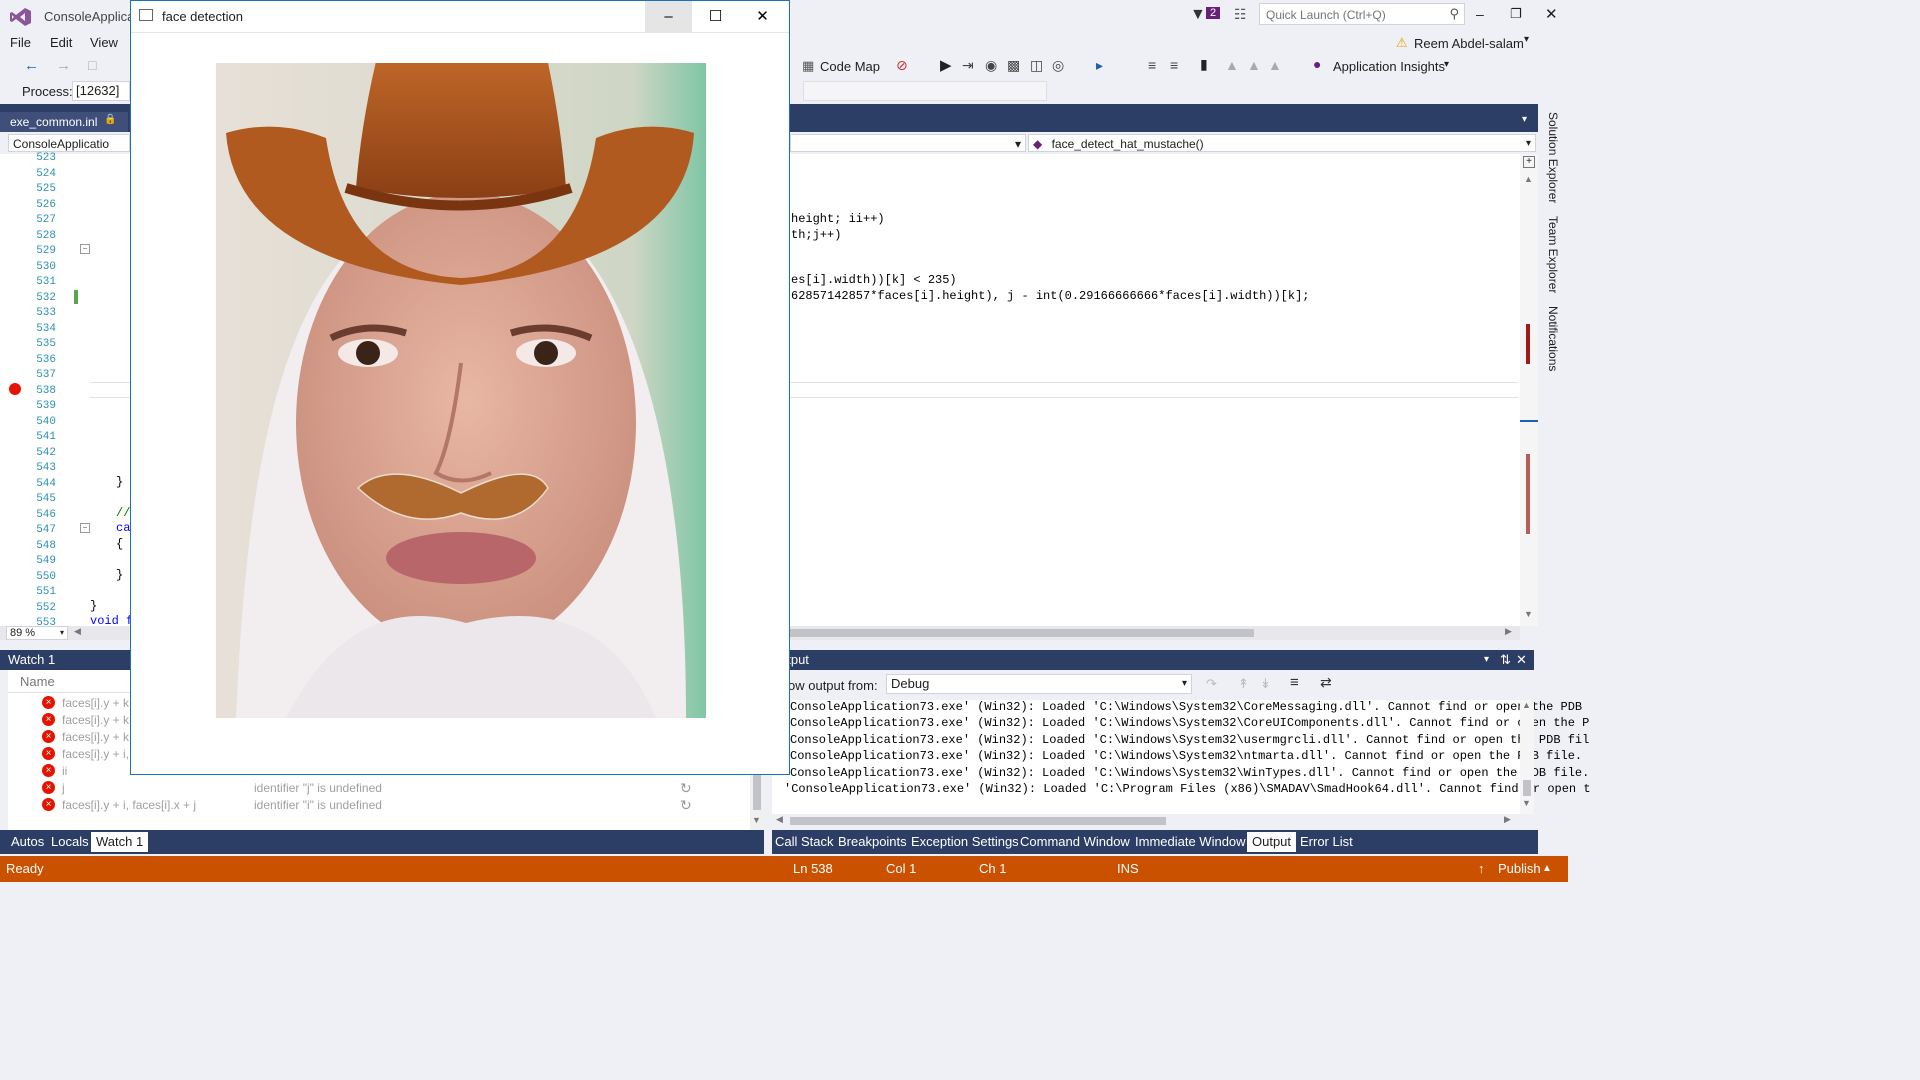 This screenshot has width=1920, height=1080. I want to click on editor-vertical-scrollbar: + ▲ ▼, so click(1529, 390).